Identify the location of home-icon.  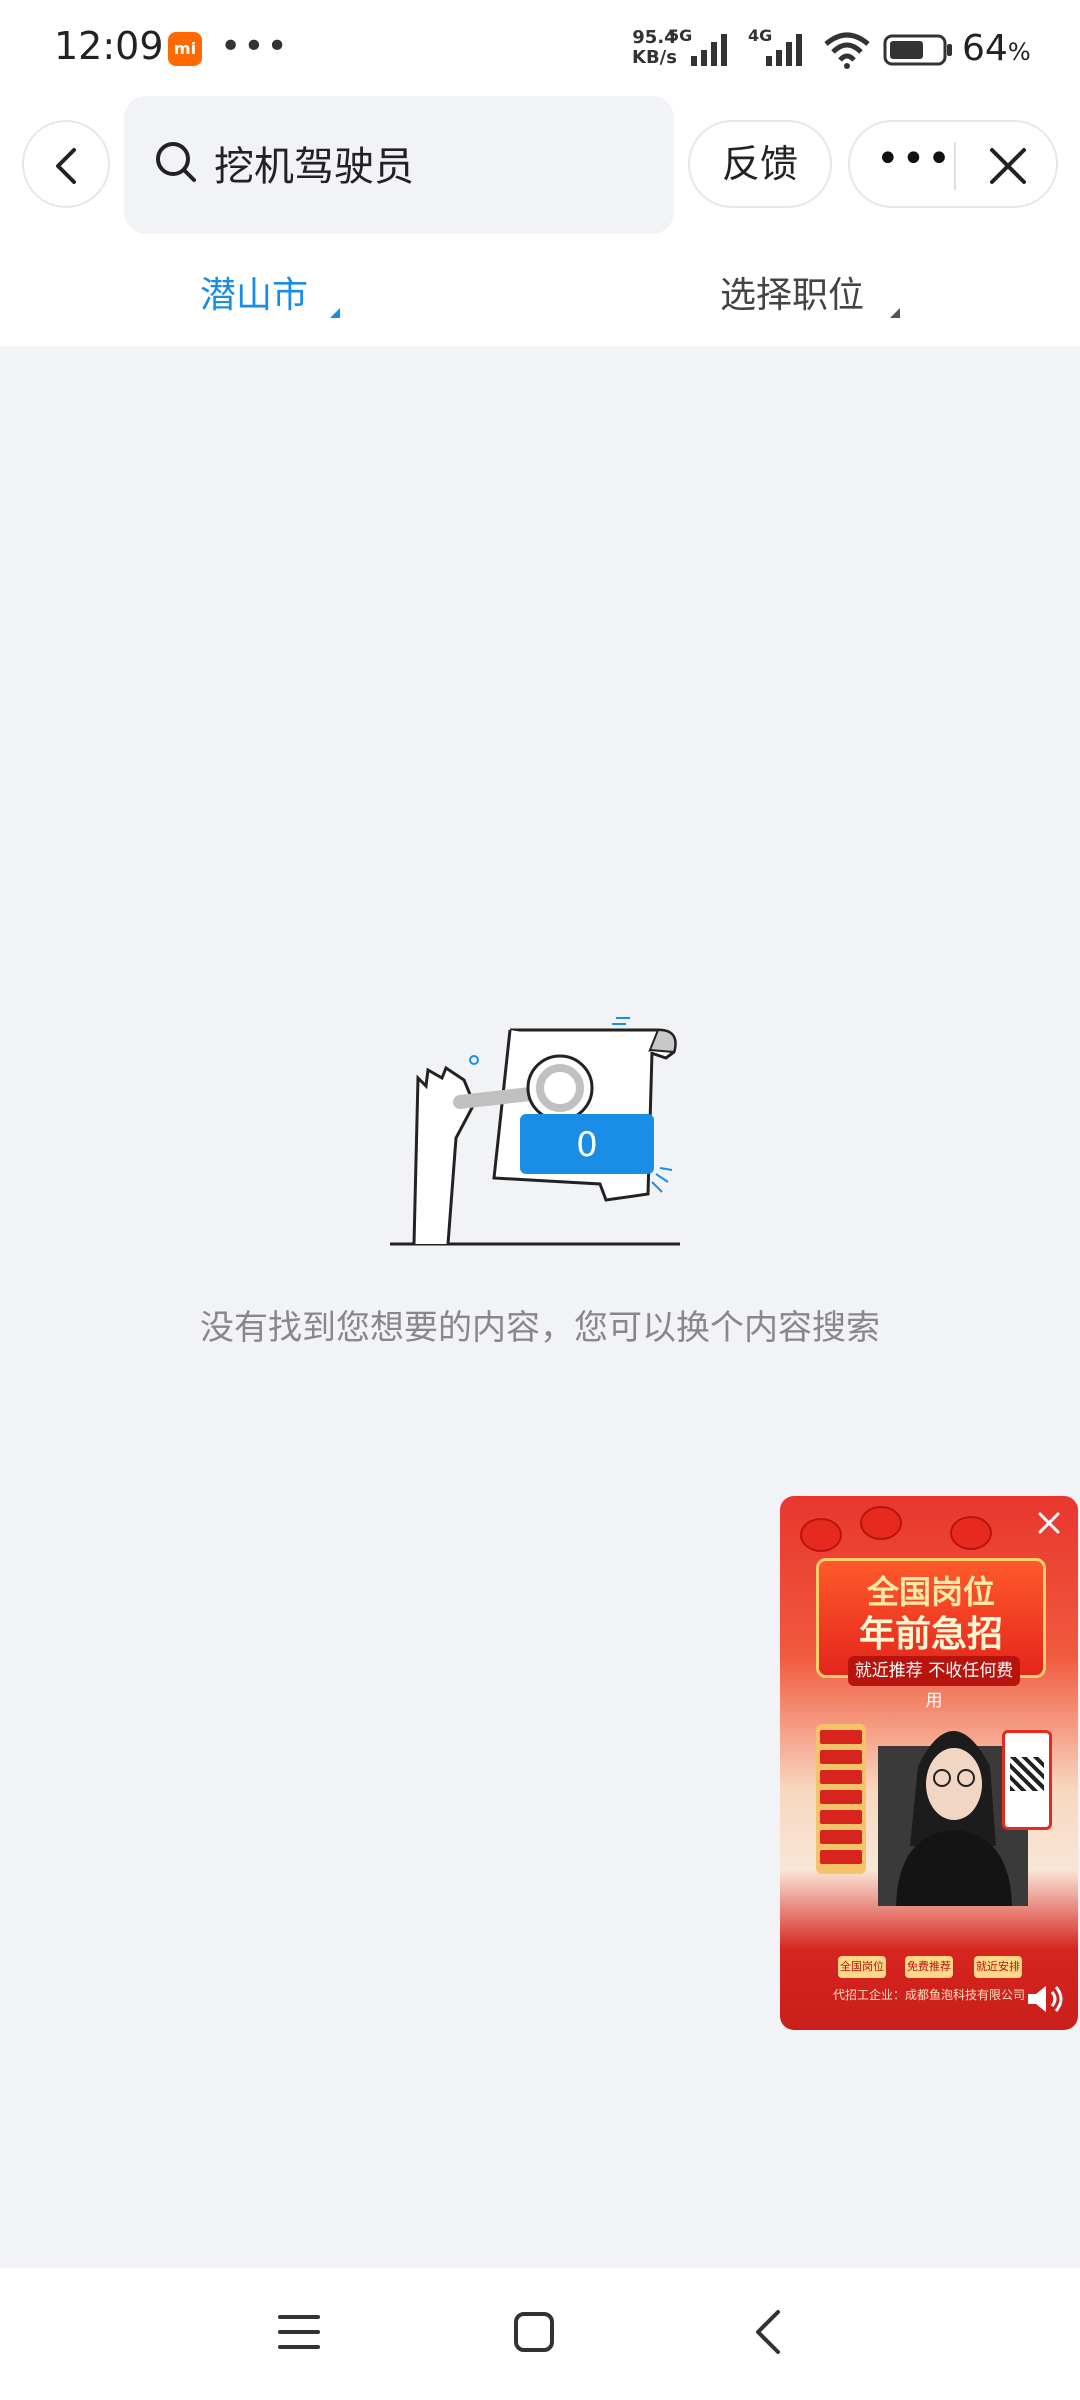
(534, 2332).